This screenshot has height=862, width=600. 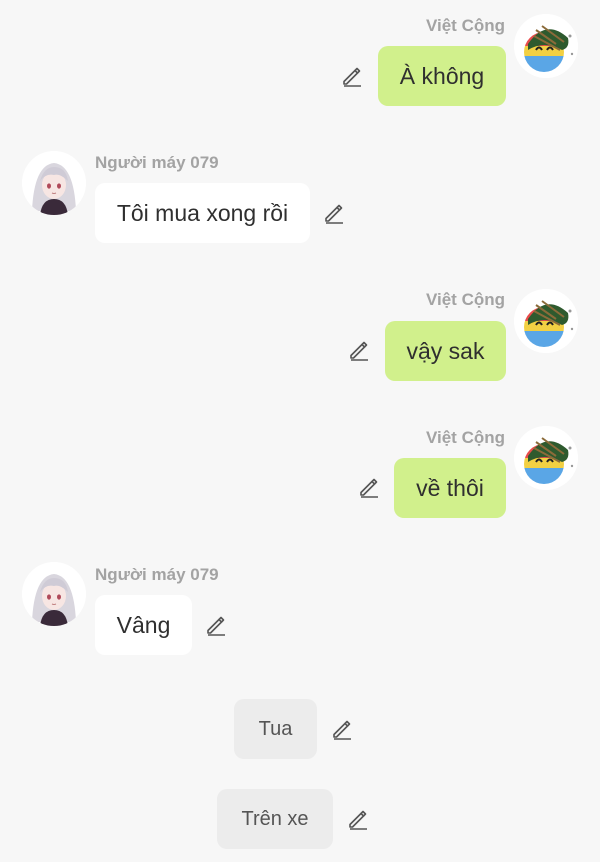 I want to click on message-bubble: À không, so click(x=442, y=76).